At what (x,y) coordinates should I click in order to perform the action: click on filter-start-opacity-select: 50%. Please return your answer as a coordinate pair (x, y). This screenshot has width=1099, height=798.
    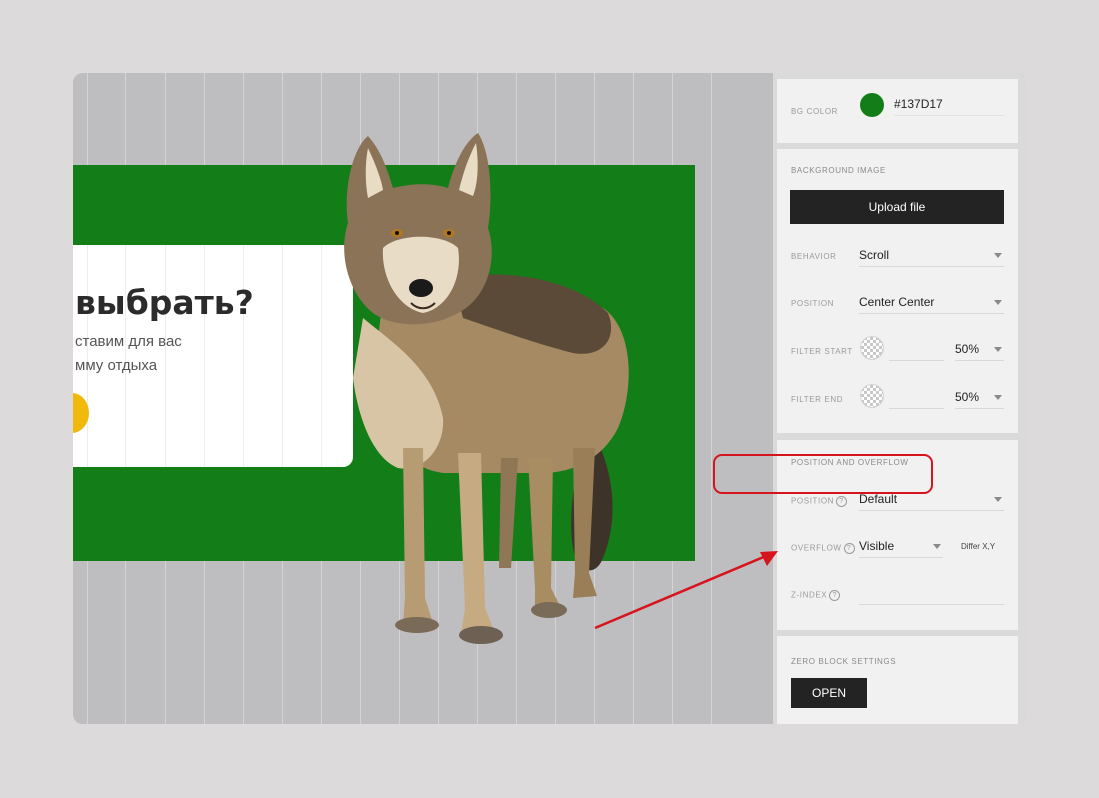
    Looking at the image, I should click on (979, 349).